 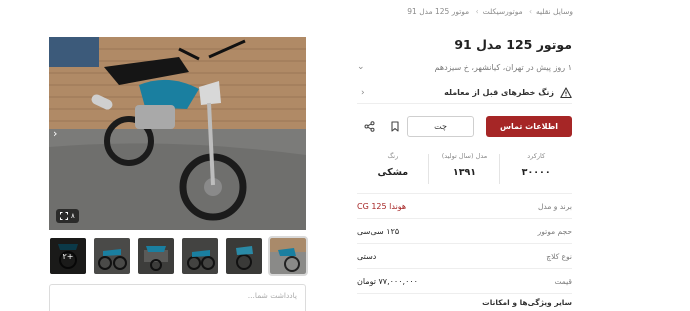 What do you see at coordinates (378, 231) in the screenshot?
I see `detail-value: ۱۲۵ سی‌سی` at bounding box center [378, 231].